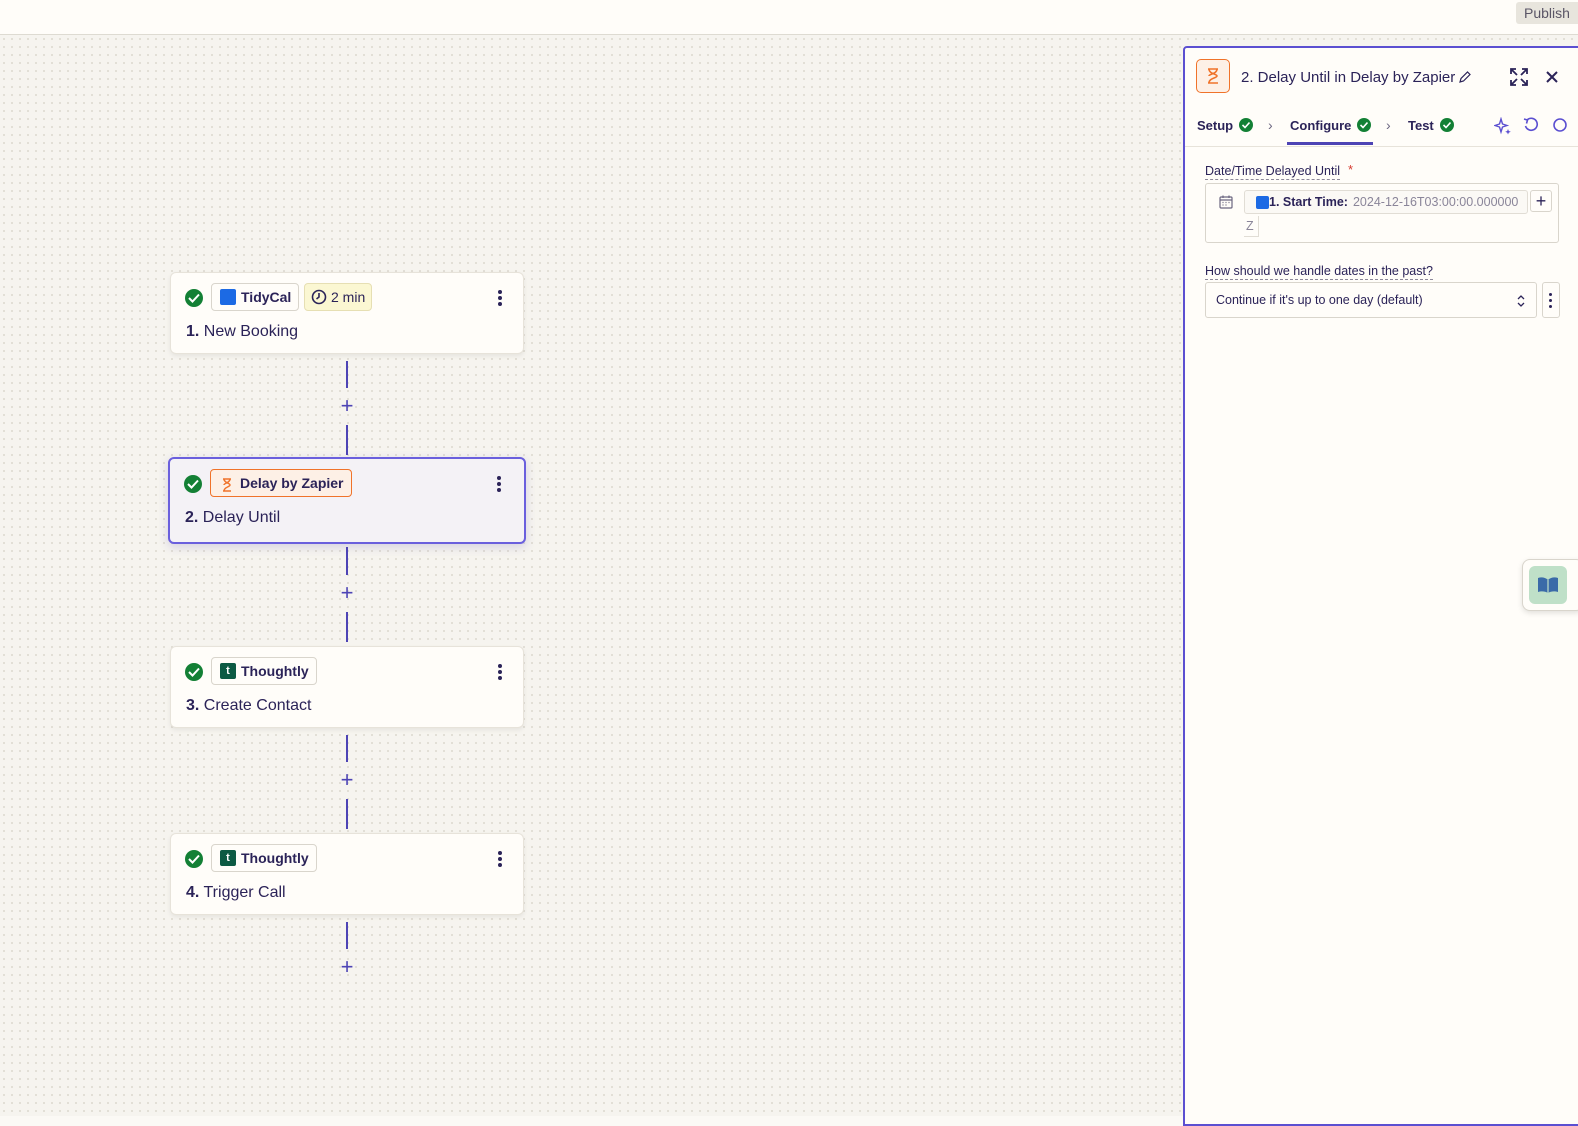 The image size is (1578, 1126). Describe the element at coordinates (1330, 143) in the screenshot. I see `active-tab-indicator` at that location.